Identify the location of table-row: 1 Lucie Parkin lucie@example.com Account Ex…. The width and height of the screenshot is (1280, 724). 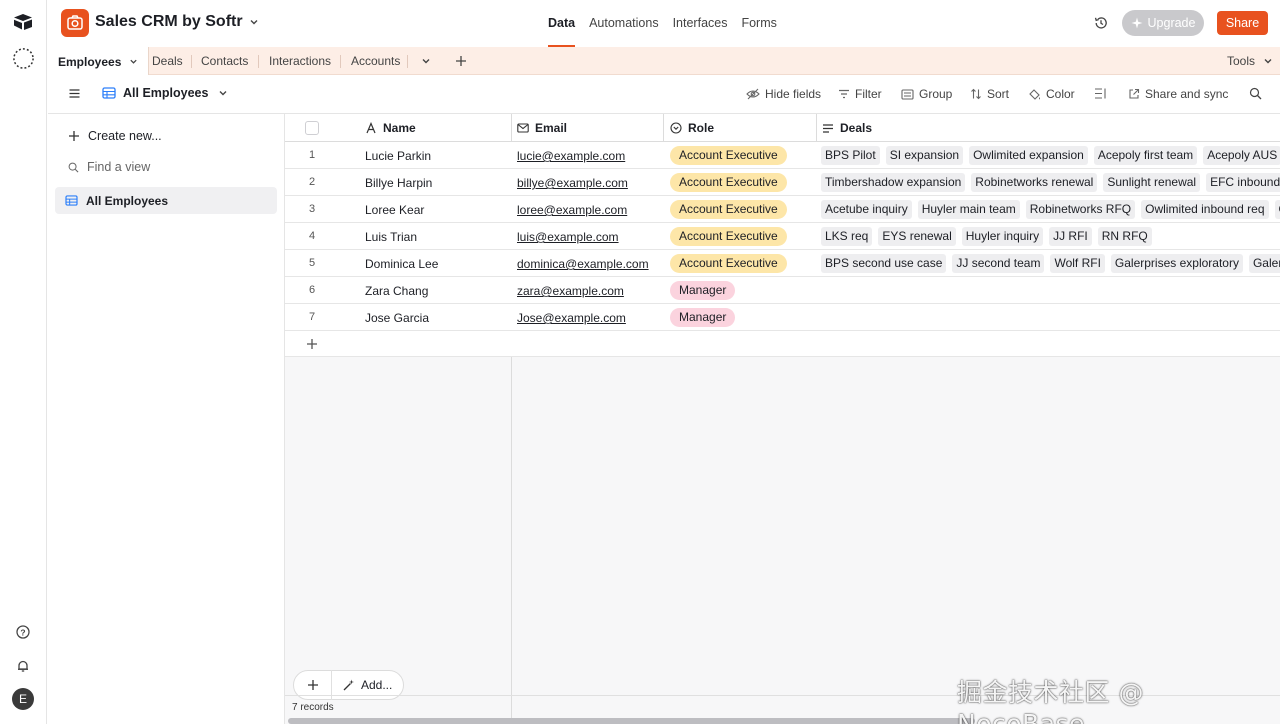
(782, 155).